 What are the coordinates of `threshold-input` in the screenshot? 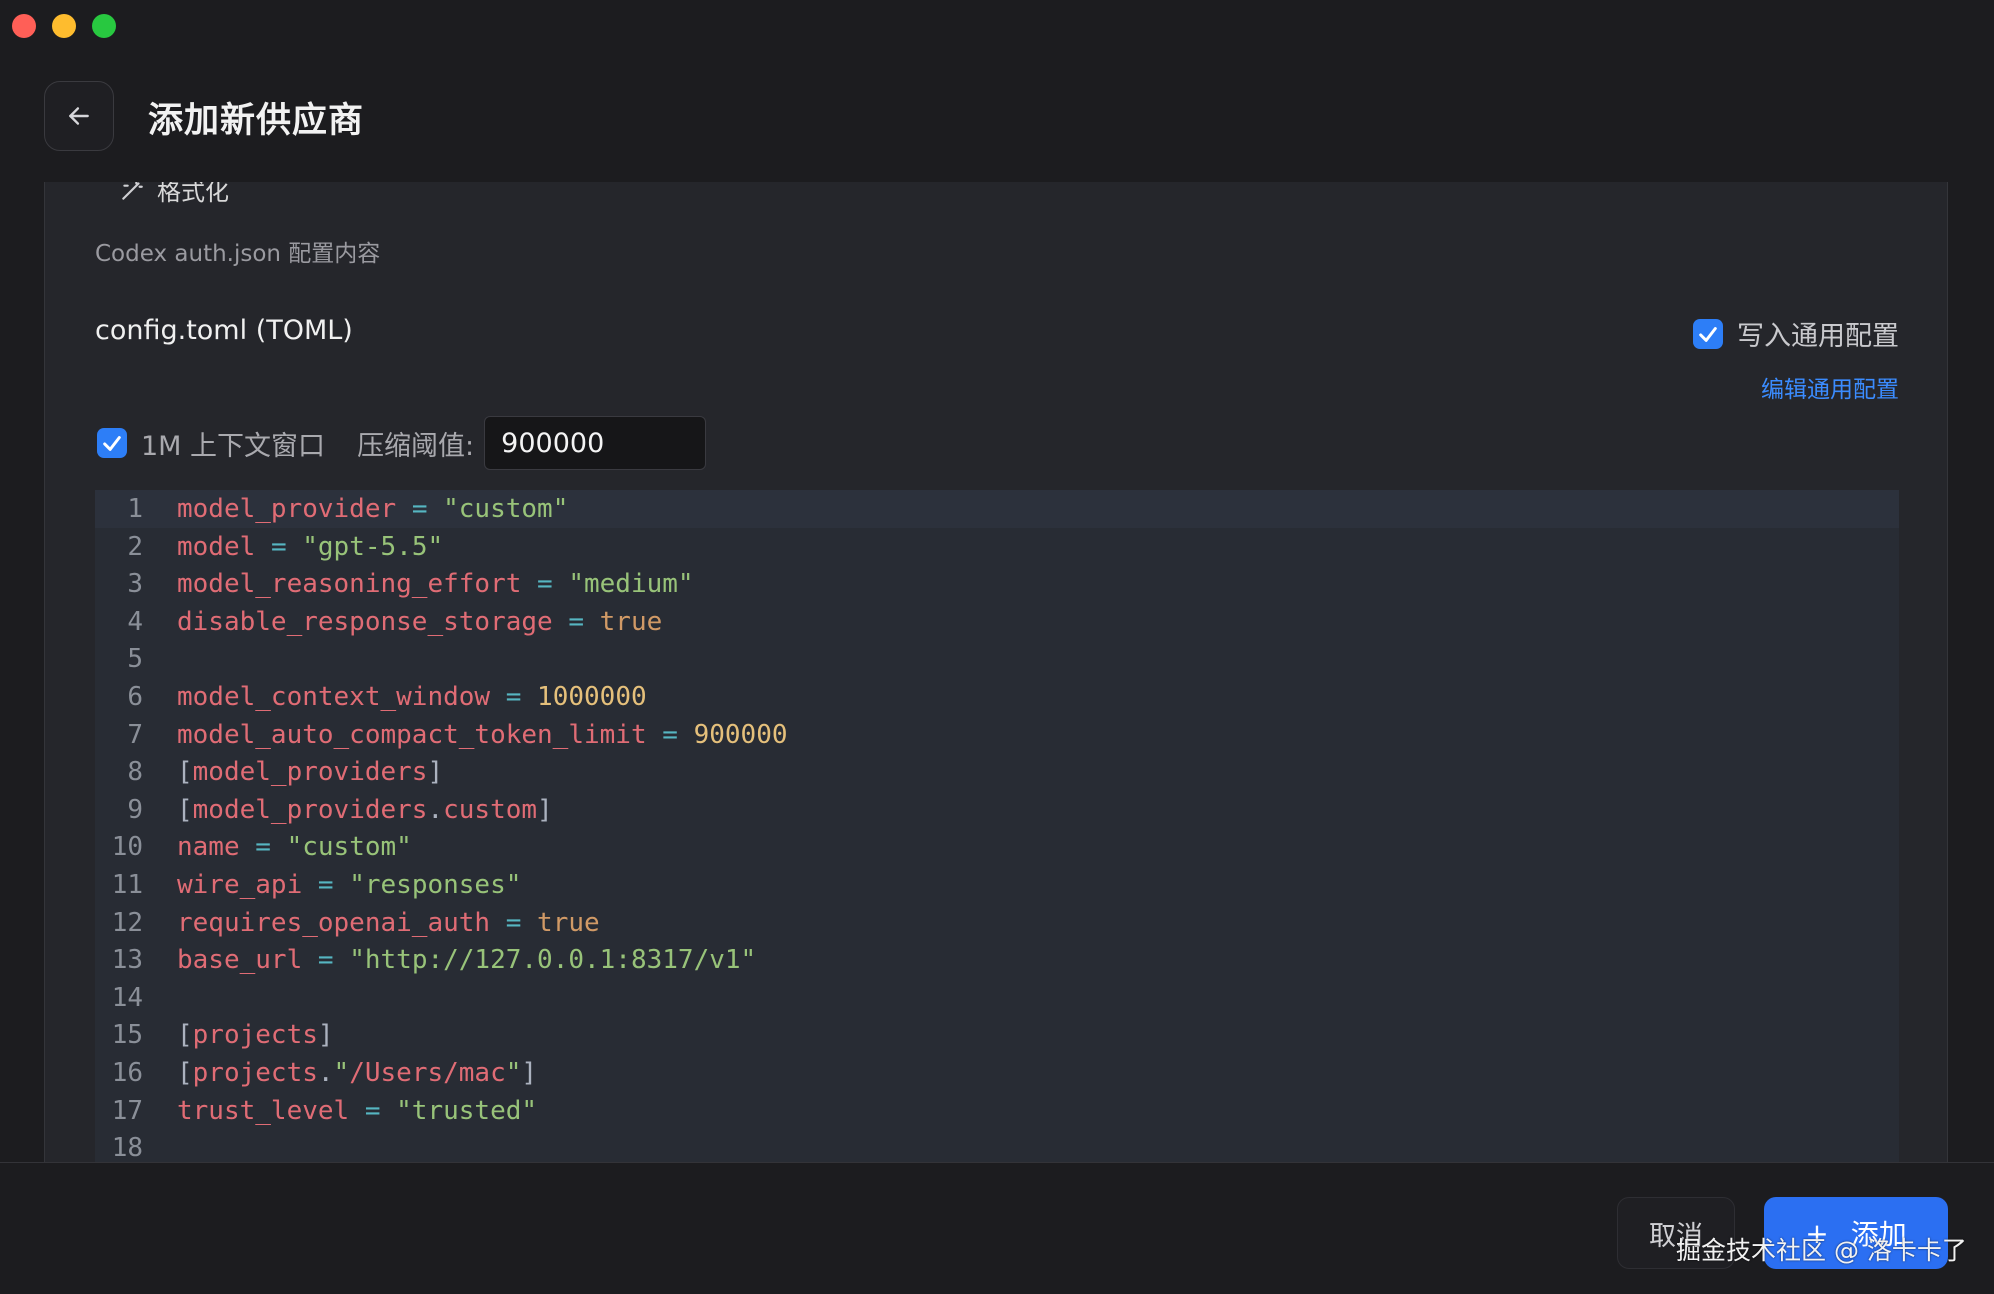 It's located at (595, 443).